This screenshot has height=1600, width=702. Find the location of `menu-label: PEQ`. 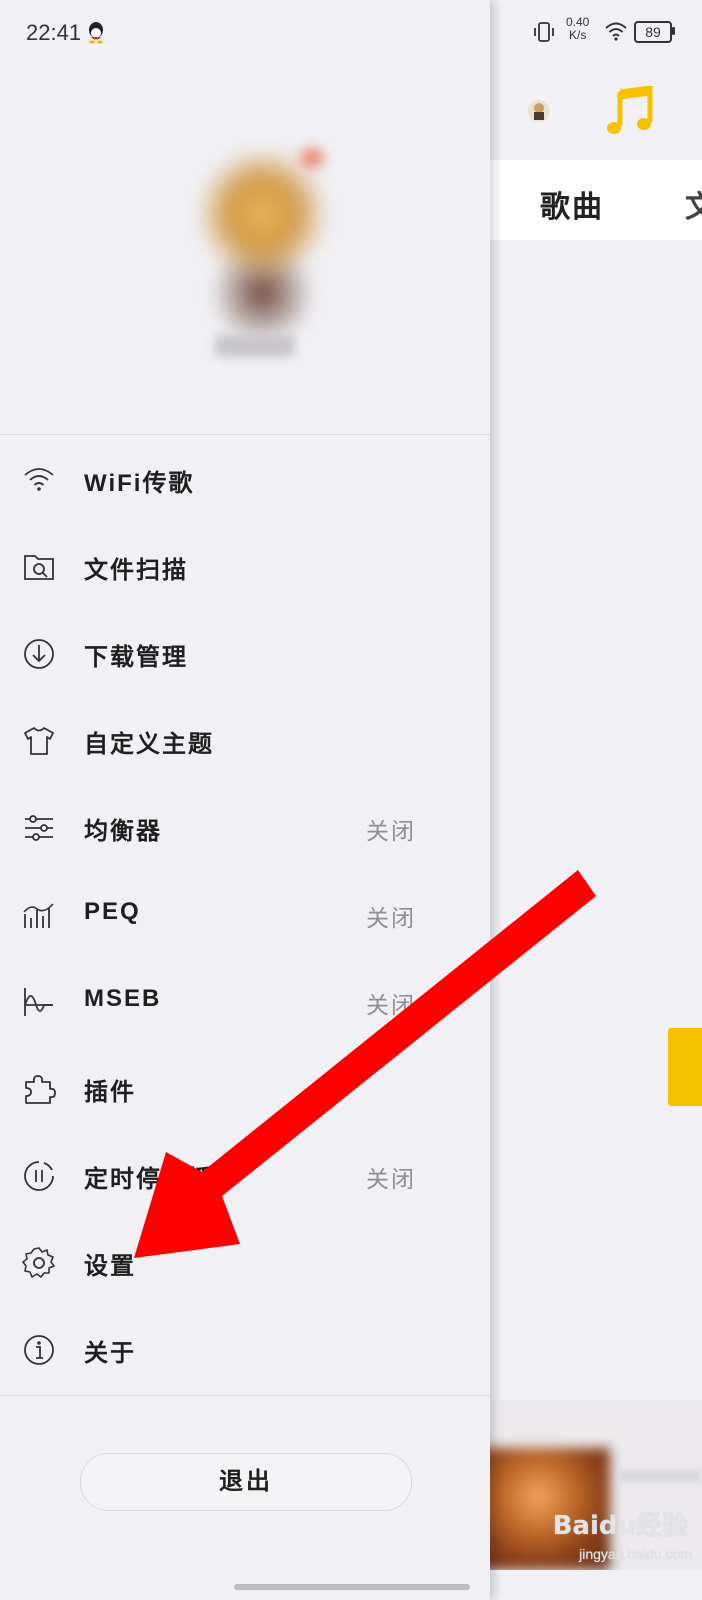

menu-label: PEQ is located at coordinates (112, 911).